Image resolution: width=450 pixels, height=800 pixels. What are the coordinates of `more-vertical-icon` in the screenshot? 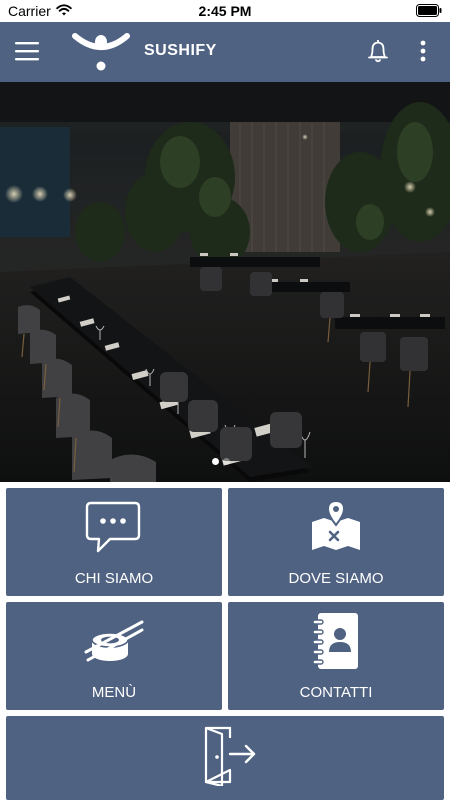 It's located at (423, 51).